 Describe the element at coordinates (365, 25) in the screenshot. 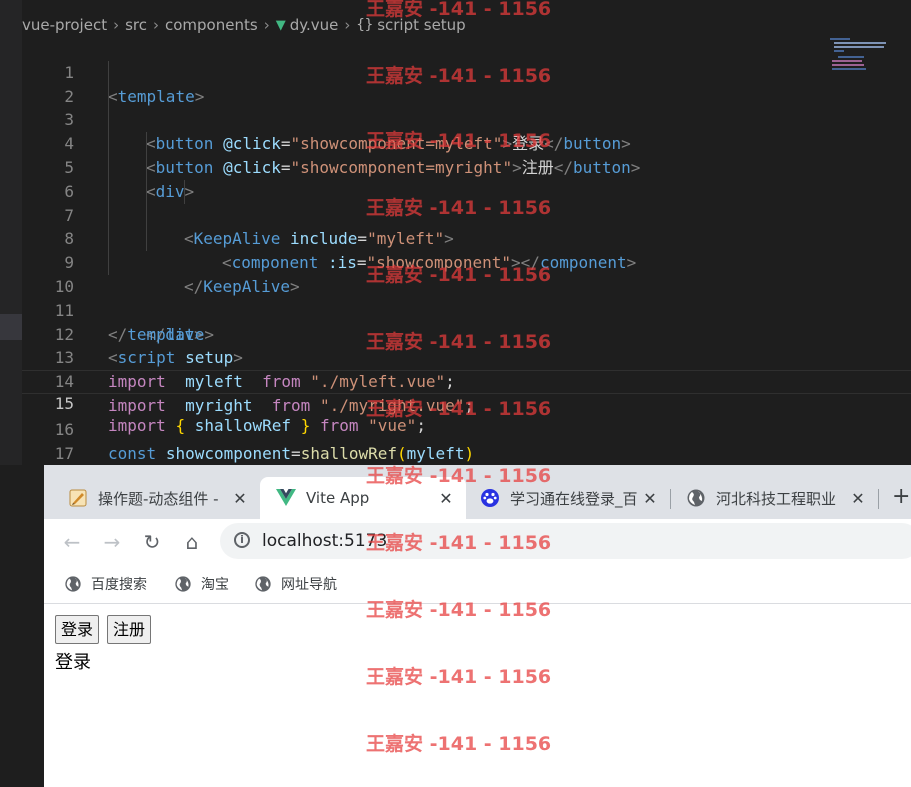

I see `braces-icon: {}` at that location.